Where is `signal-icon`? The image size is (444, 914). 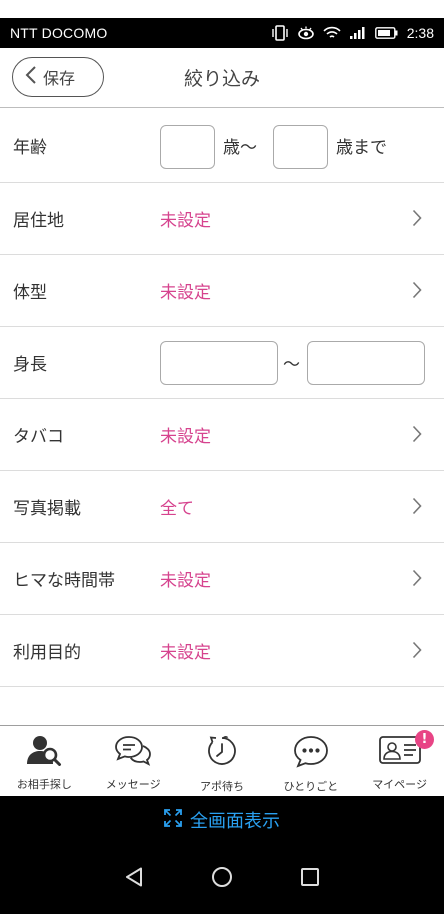
signal-icon is located at coordinates (358, 33).